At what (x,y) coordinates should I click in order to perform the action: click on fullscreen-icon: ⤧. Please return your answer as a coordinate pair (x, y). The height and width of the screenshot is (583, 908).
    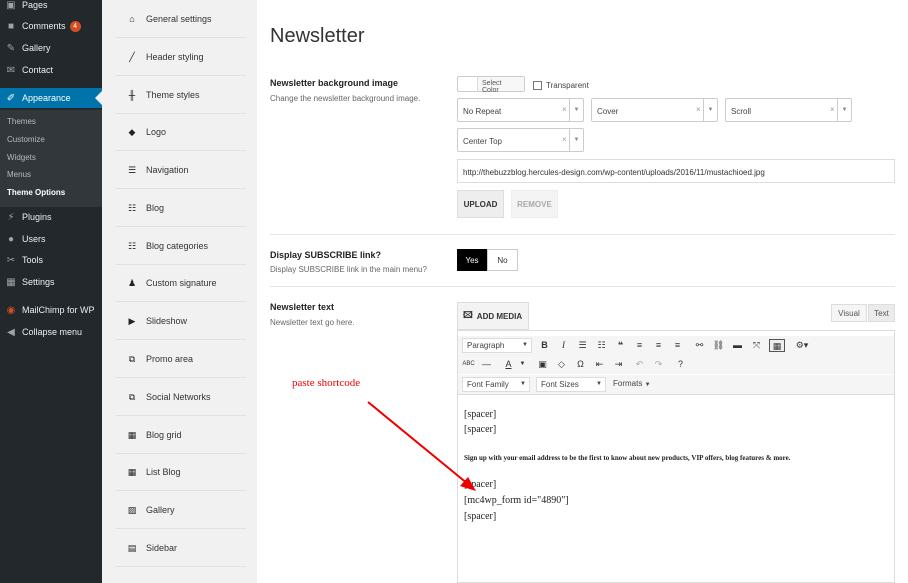
    Looking at the image, I should click on (756, 345).